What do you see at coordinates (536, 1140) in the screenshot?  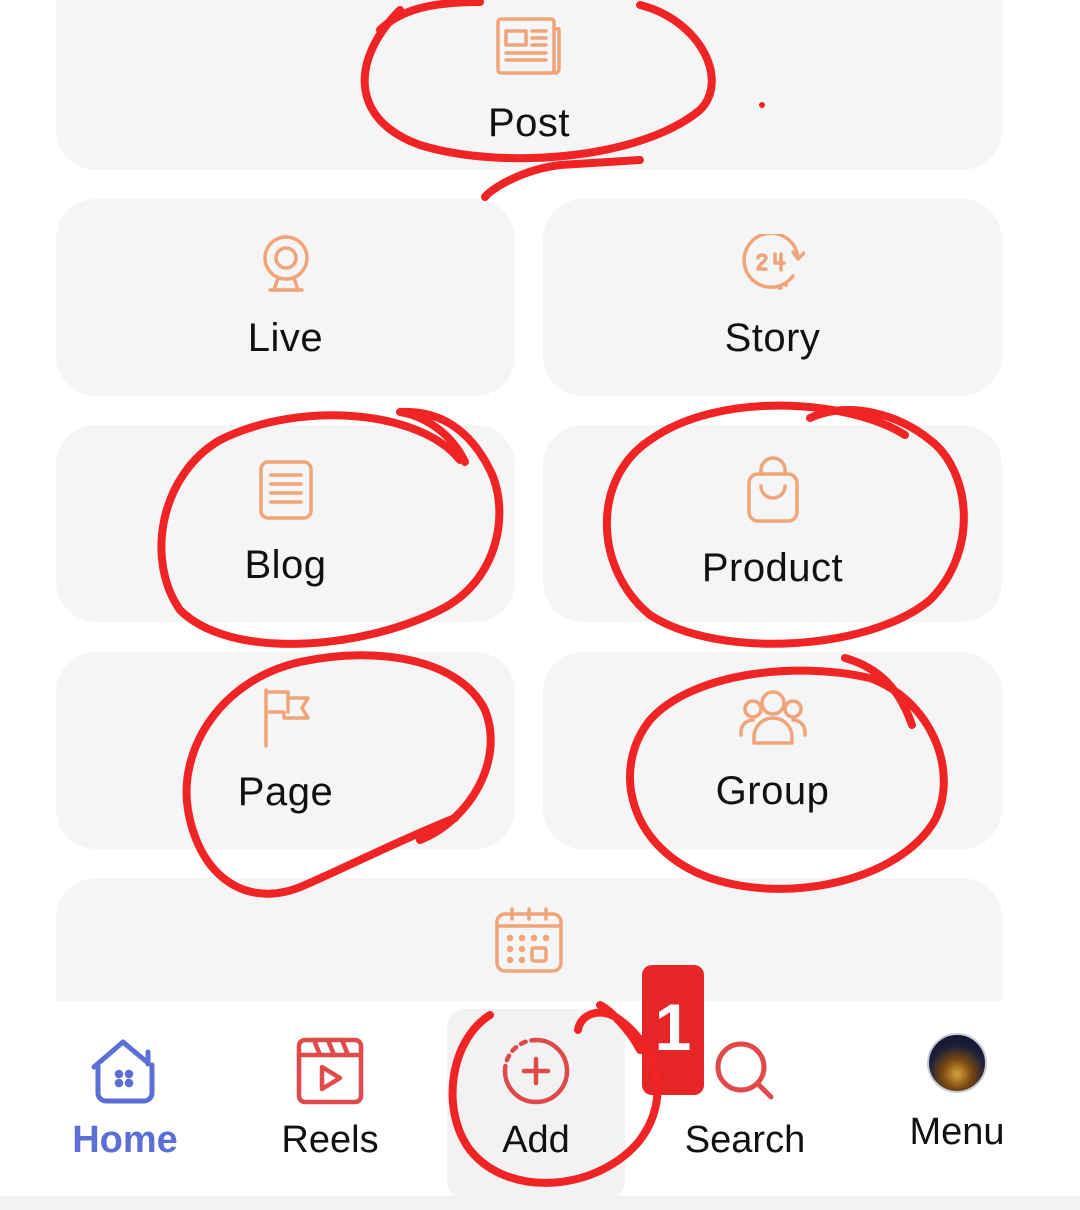 I see `nav-add-label: Add` at bounding box center [536, 1140].